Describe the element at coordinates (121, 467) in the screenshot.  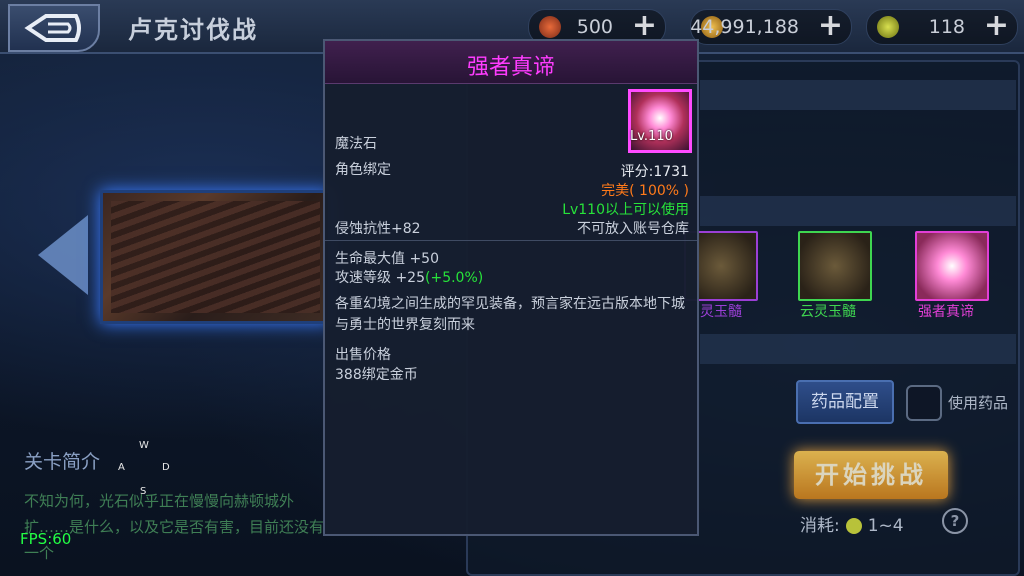
I see `joystick-left-key: A` at that location.